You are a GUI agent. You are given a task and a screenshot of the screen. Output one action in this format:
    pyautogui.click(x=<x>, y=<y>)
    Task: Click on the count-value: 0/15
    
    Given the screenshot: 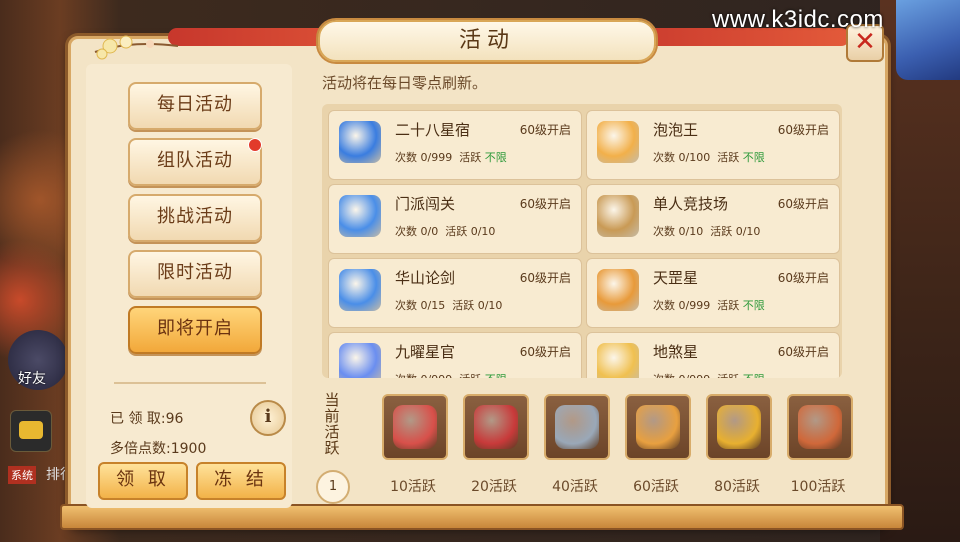 What is the action you would take?
    pyautogui.click(x=433, y=305)
    